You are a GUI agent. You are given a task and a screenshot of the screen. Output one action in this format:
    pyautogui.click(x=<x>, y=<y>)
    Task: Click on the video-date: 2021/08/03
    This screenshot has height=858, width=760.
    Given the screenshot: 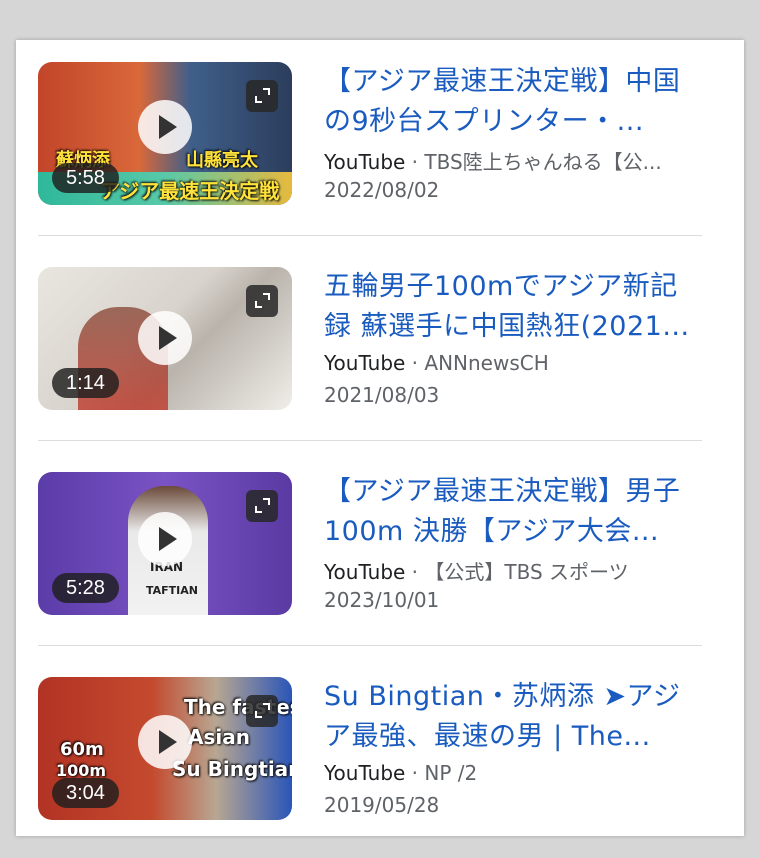 What is the action you would take?
    pyautogui.click(x=382, y=395)
    